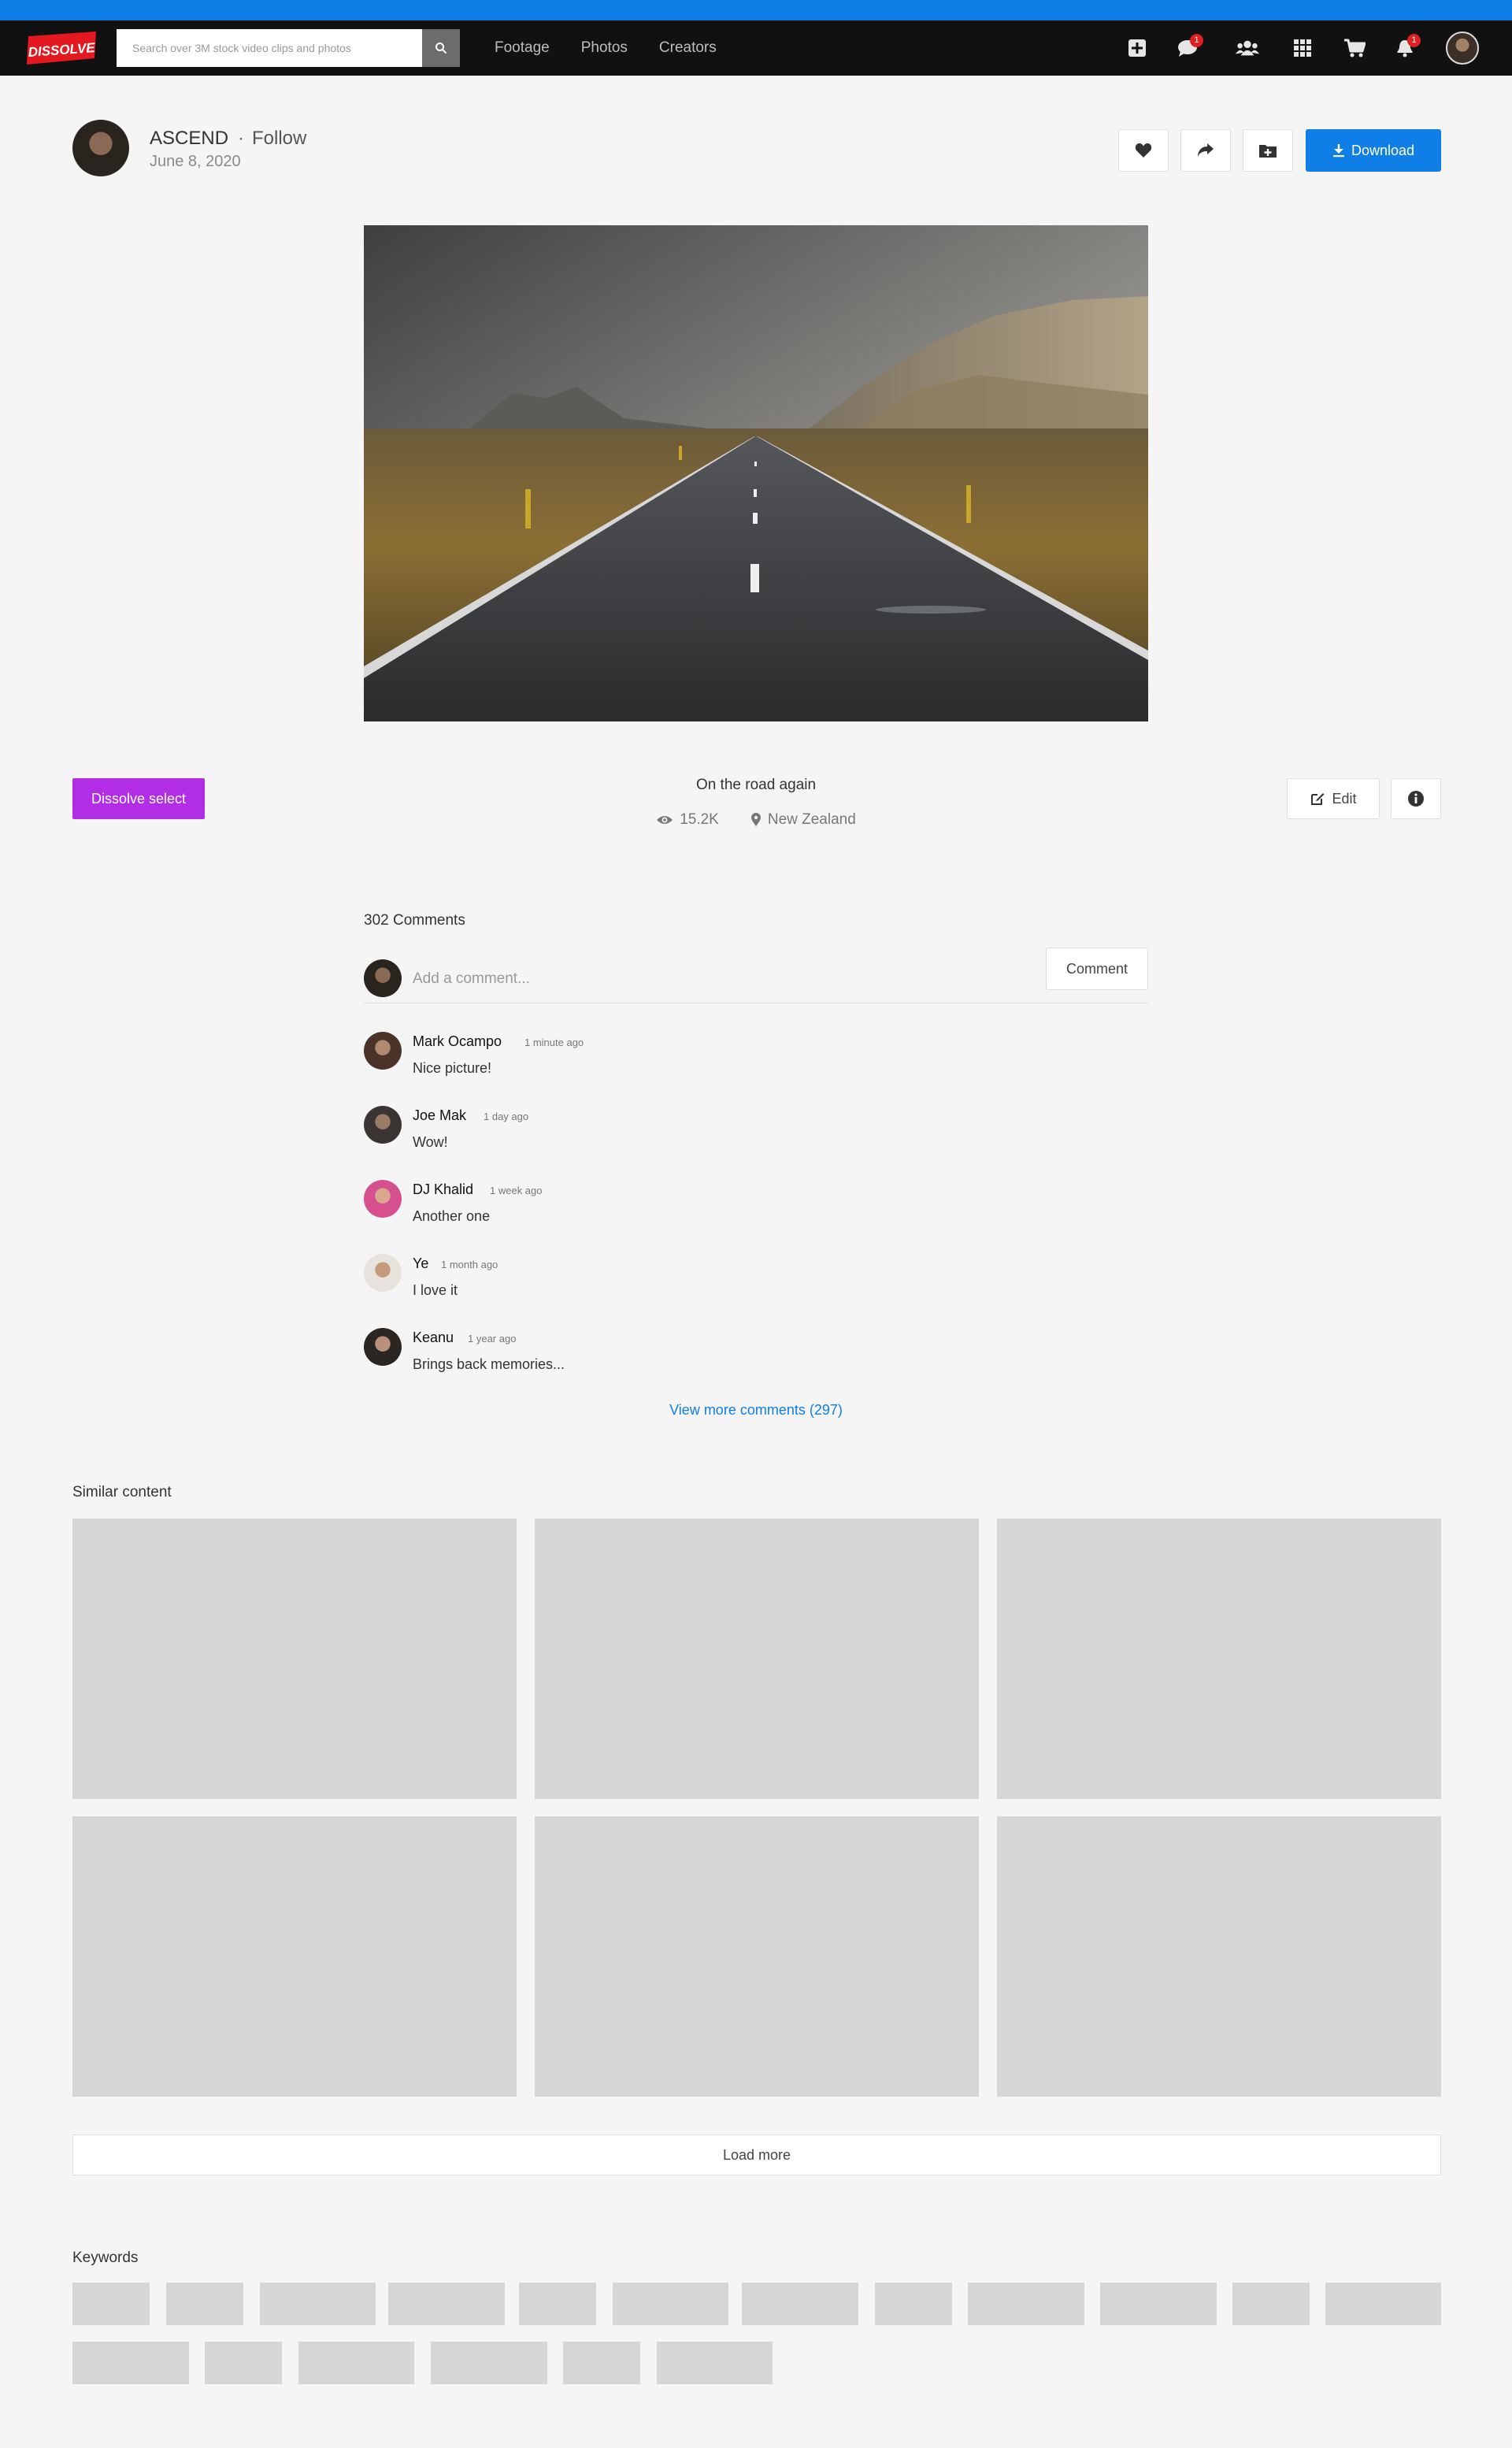  I want to click on apps-button, so click(1302, 48).